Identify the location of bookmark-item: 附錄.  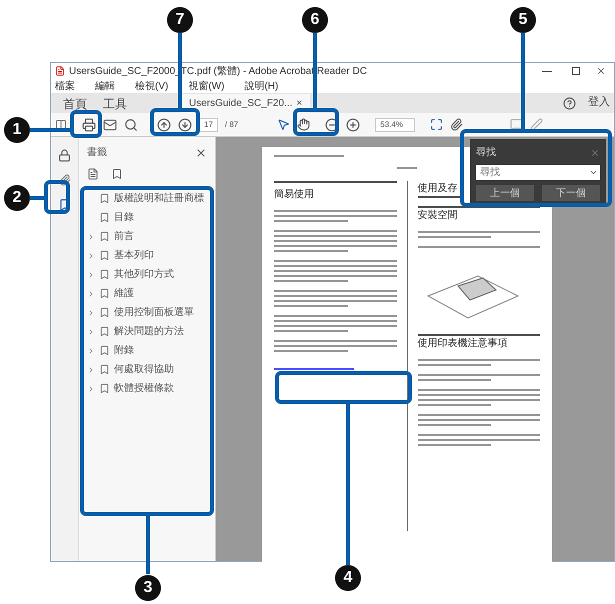
(124, 350).